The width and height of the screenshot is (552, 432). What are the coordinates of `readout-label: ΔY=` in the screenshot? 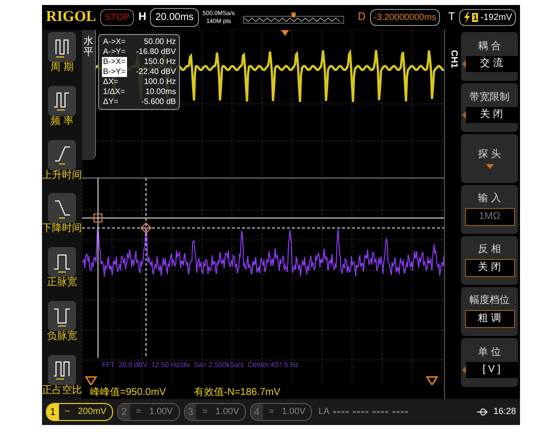 It's located at (111, 102).